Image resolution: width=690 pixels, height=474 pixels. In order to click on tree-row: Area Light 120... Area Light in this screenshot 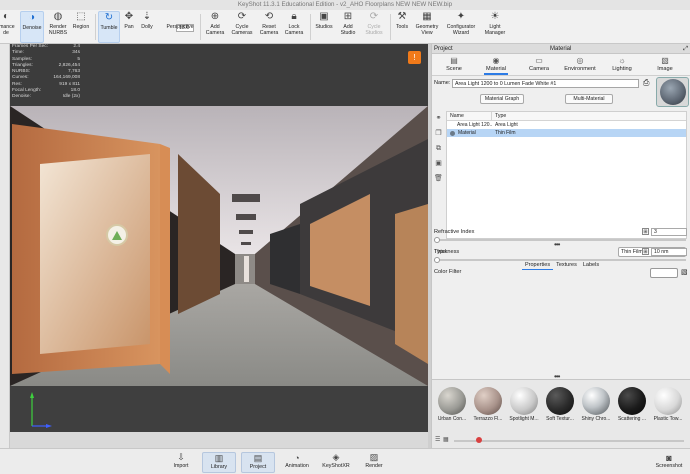, I will do `click(566, 125)`.